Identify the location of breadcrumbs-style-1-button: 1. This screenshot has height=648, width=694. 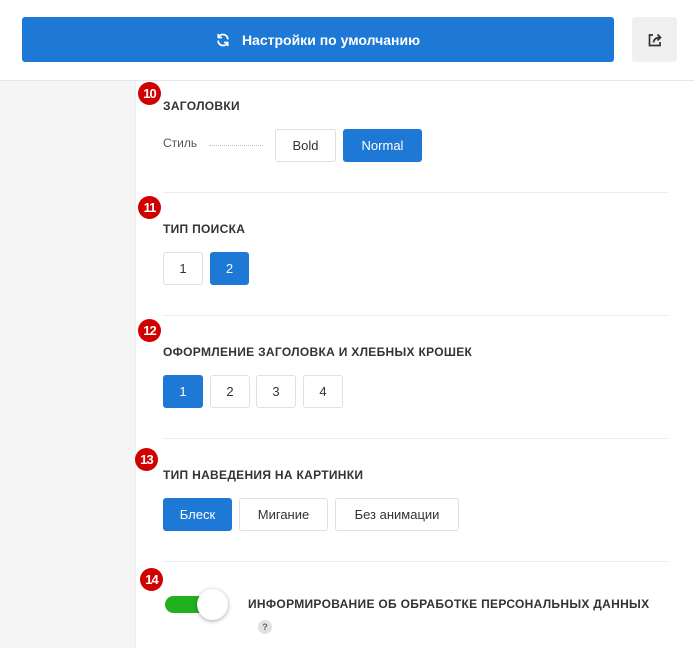
(183, 391).